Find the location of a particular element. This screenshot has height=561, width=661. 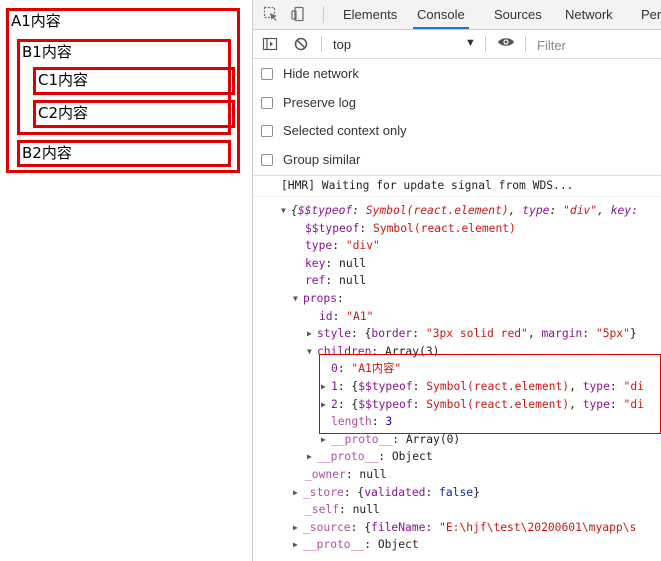

prop-key: ref is located at coordinates (315, 280).